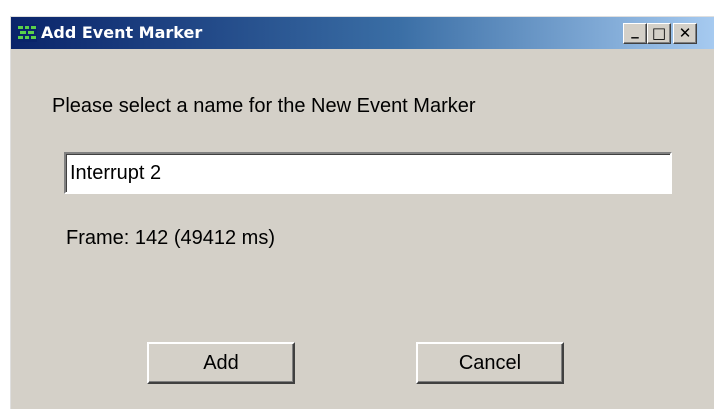 The image size is (714, 409). I want to click on add-button: Add, so click(221, 363).